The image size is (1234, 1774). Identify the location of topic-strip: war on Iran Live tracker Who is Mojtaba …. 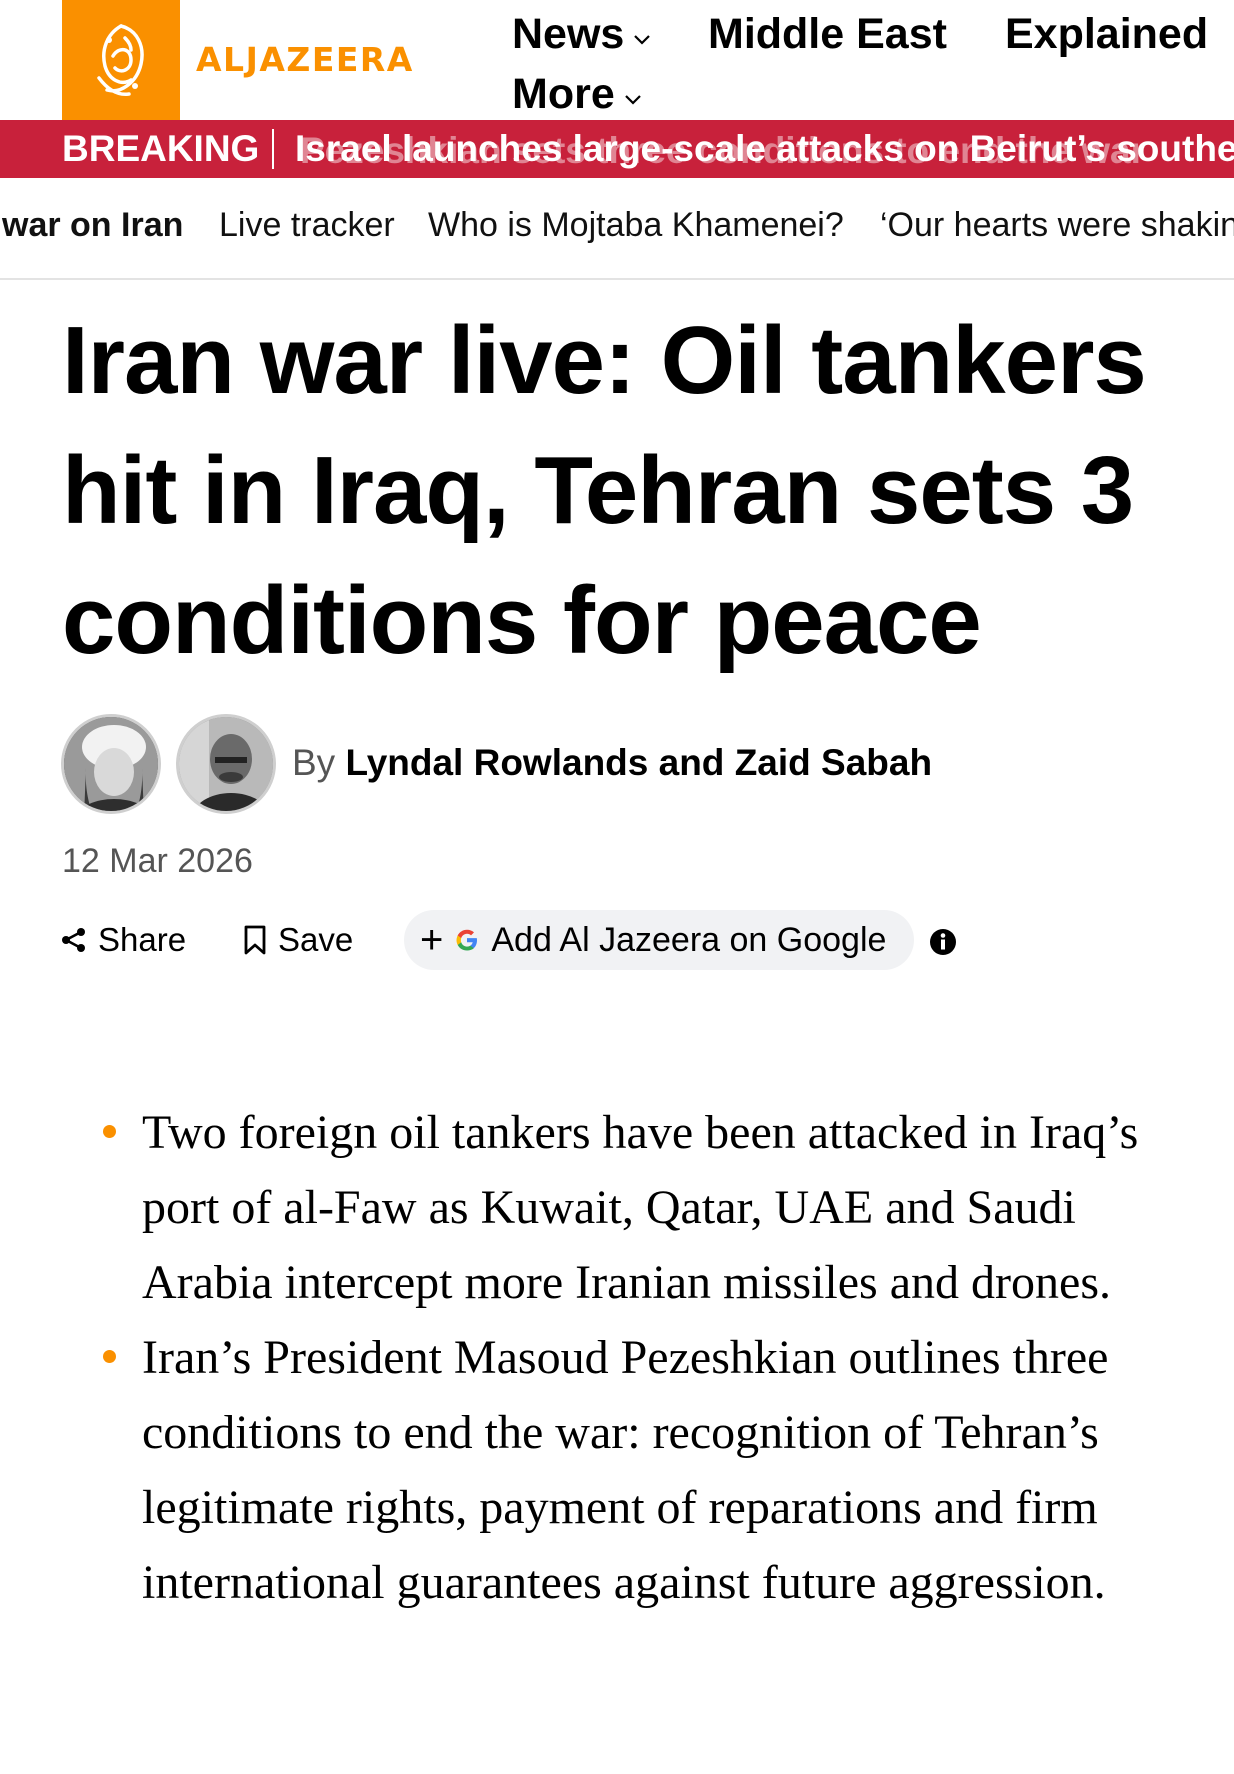
(617, 229).